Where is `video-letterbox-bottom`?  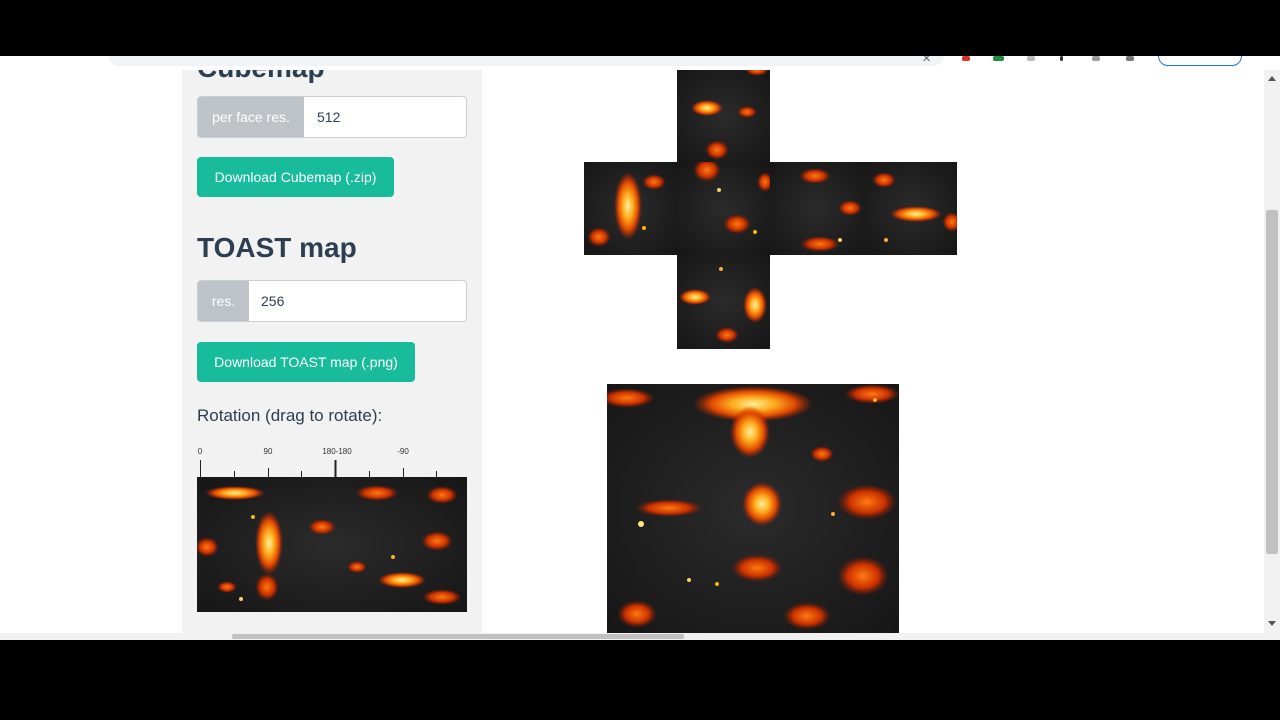 video-letterbox-bottom is located at coordinates (640, 680).